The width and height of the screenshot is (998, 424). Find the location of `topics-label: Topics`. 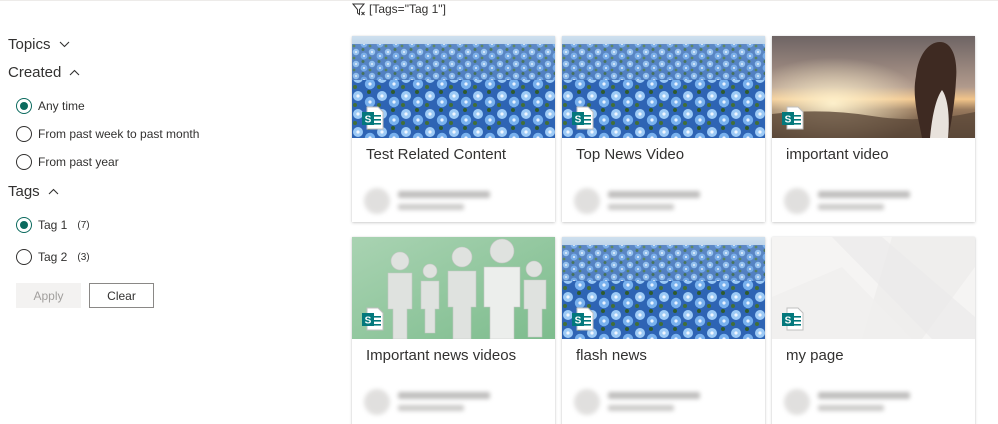

topics-label: Topics is located at coordinates (29, 44).